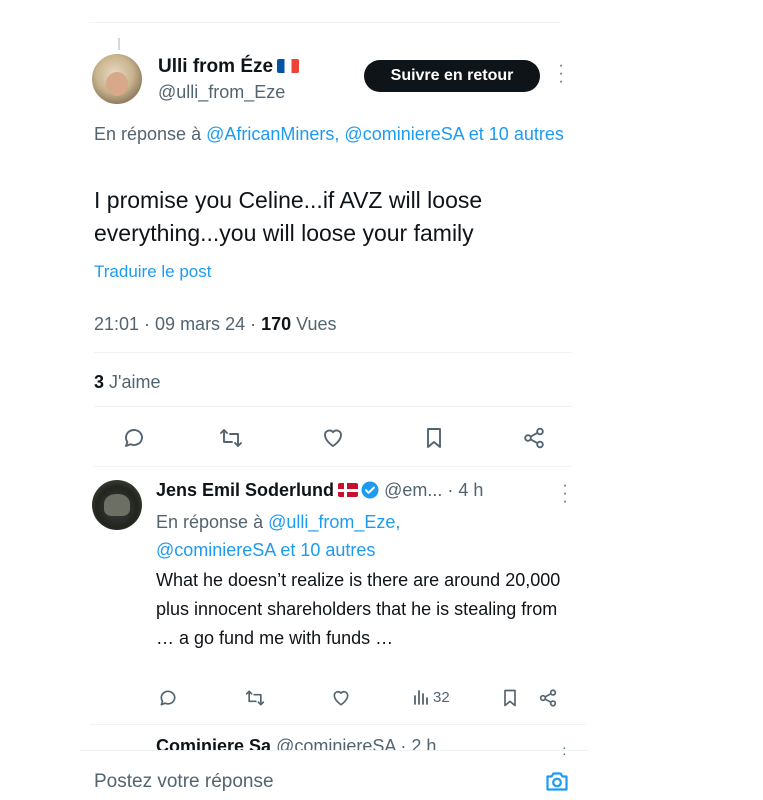 The image size is (763, 800). I want to click on mention-africanminers: @AfricanMiners,, so click(272, 134).